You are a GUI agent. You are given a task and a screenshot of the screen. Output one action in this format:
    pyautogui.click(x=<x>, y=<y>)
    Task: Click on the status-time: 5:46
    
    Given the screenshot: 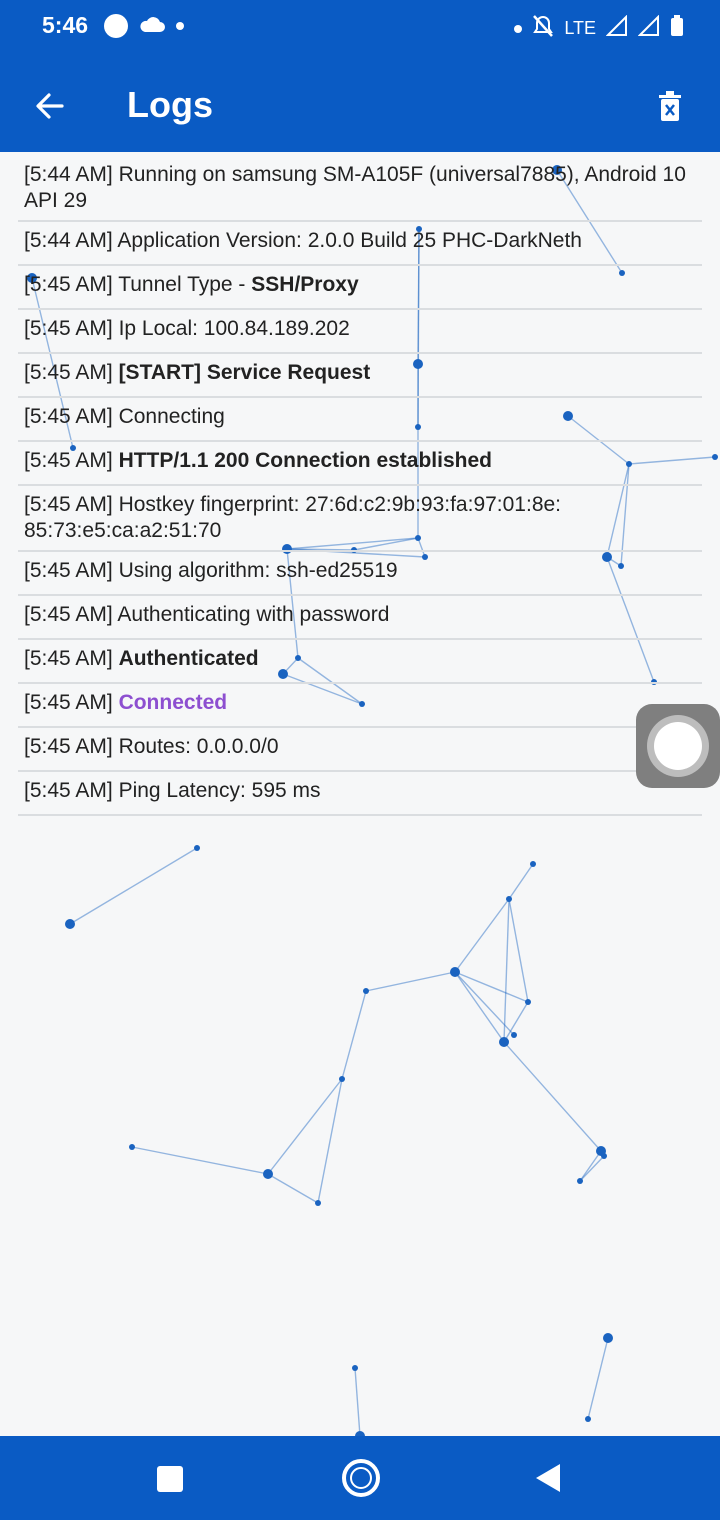 What is the action you would take?
    pyautogui.click(x=65, y=25)
    